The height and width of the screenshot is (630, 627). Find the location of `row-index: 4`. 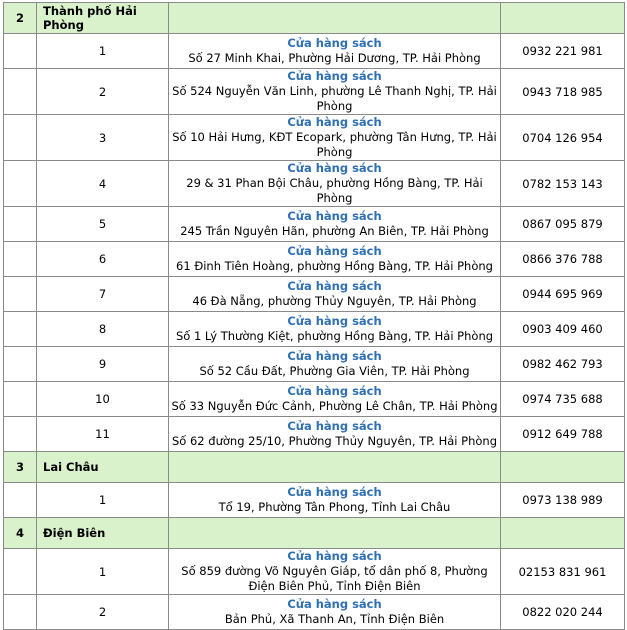

row-index: 4 is located at coordinates (102, 183).